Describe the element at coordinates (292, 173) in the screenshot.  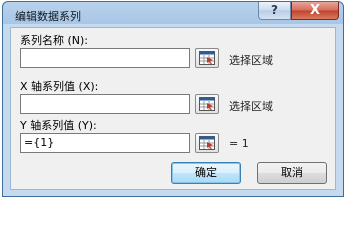
I see `cancel-button: 取消` at that location.